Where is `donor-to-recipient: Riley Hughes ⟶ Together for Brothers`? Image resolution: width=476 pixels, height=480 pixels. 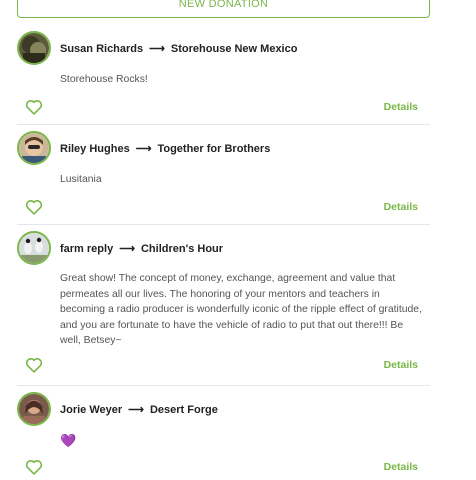
donor-to-recipient: Riley Hughes ⟶ Together for Brothers is located at coordinates (165, 148).